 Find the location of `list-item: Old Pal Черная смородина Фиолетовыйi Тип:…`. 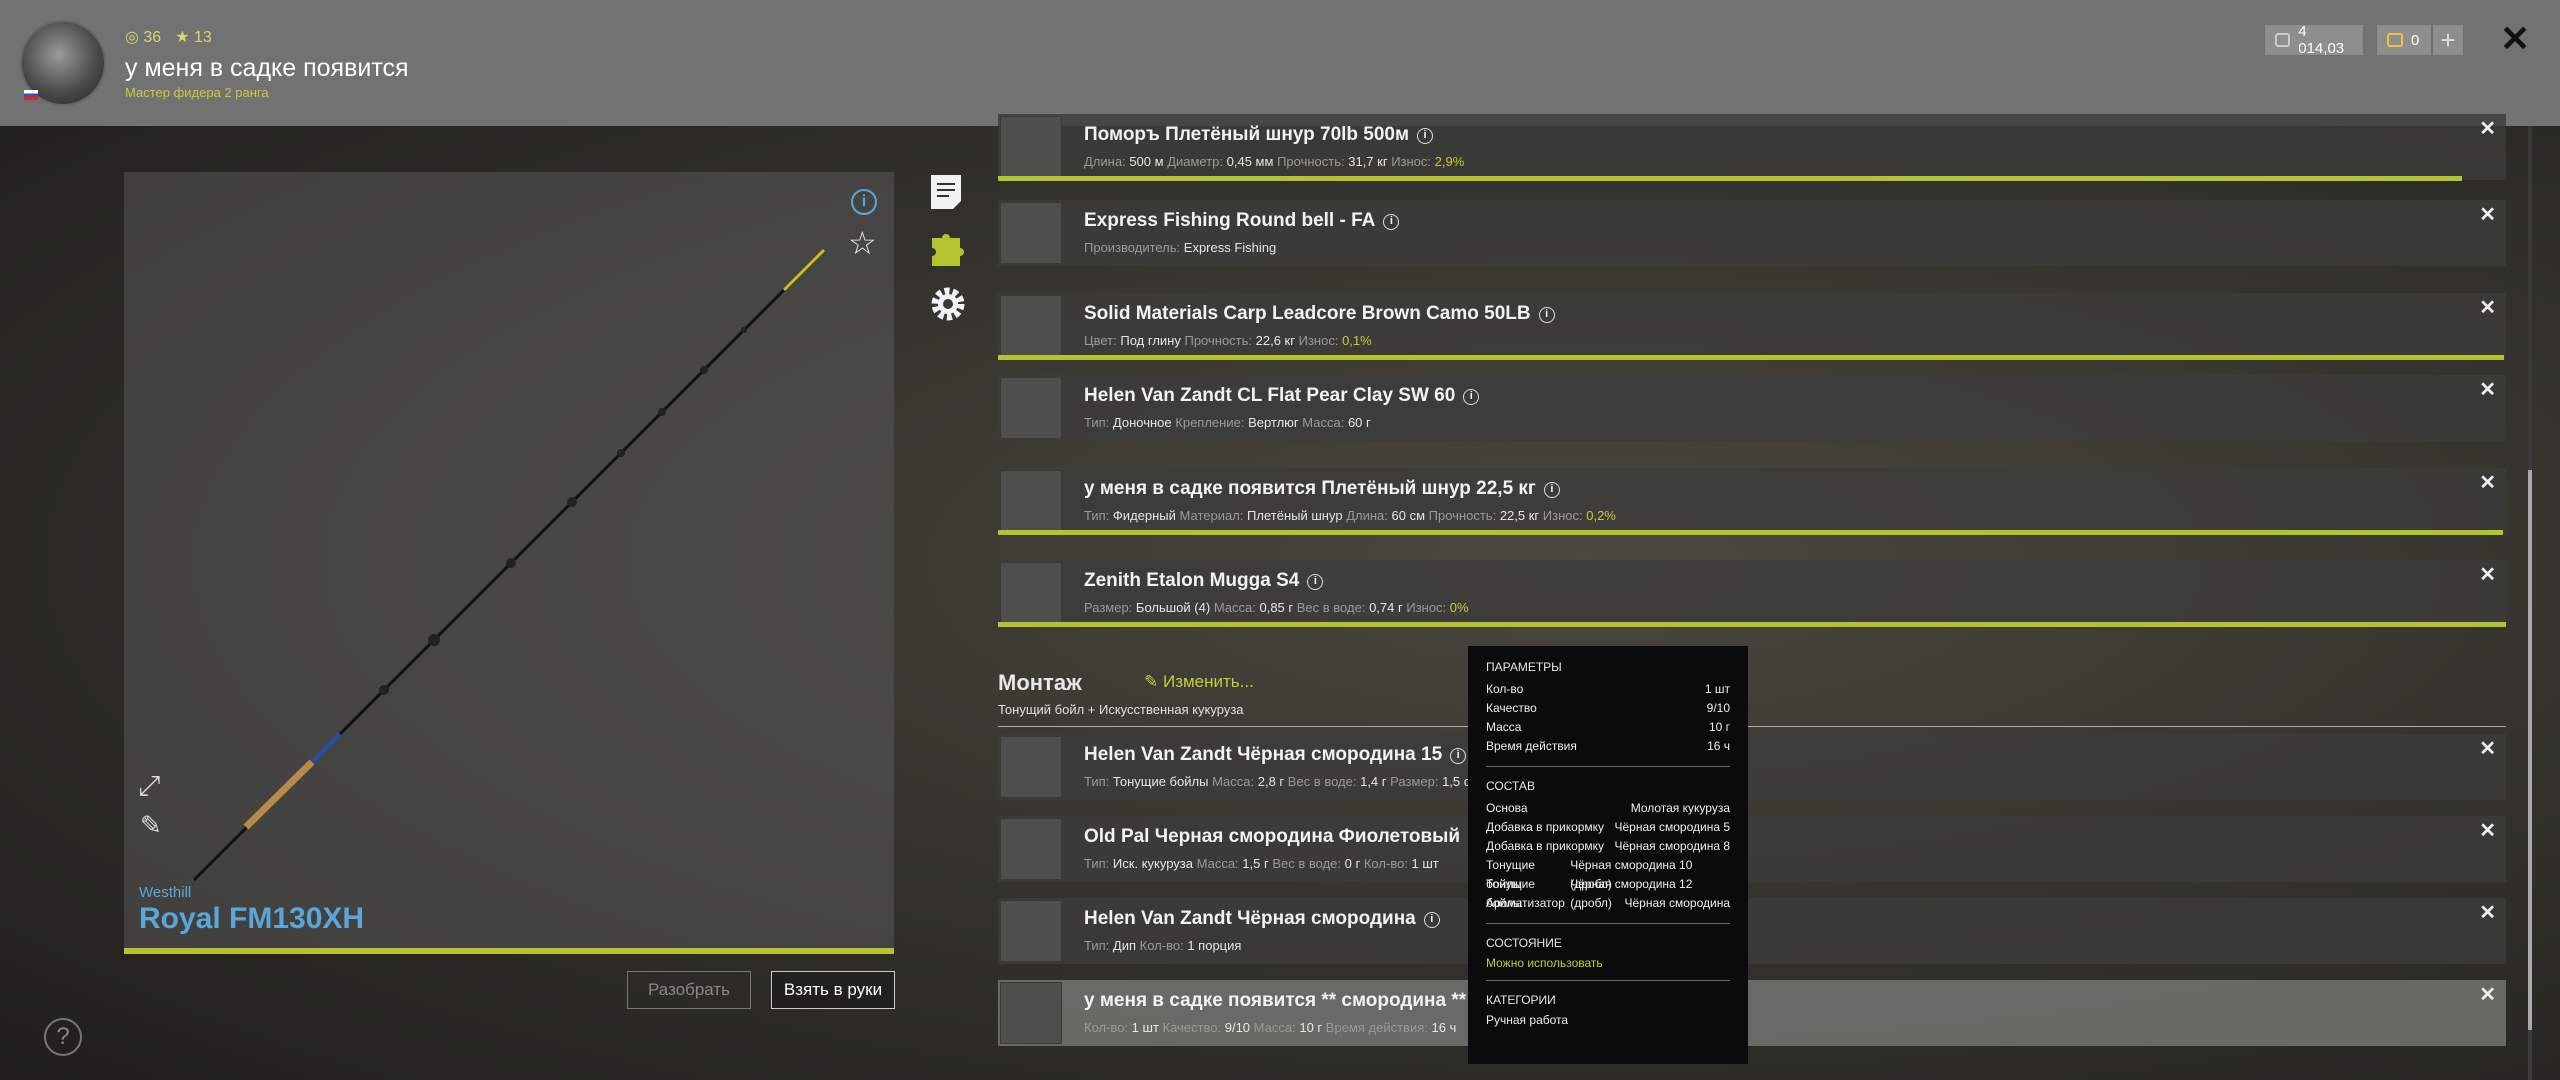

list-item: Old Pal Черная смородина Фиолетовыйi Тип:… is located at coordinates (1752, 849).